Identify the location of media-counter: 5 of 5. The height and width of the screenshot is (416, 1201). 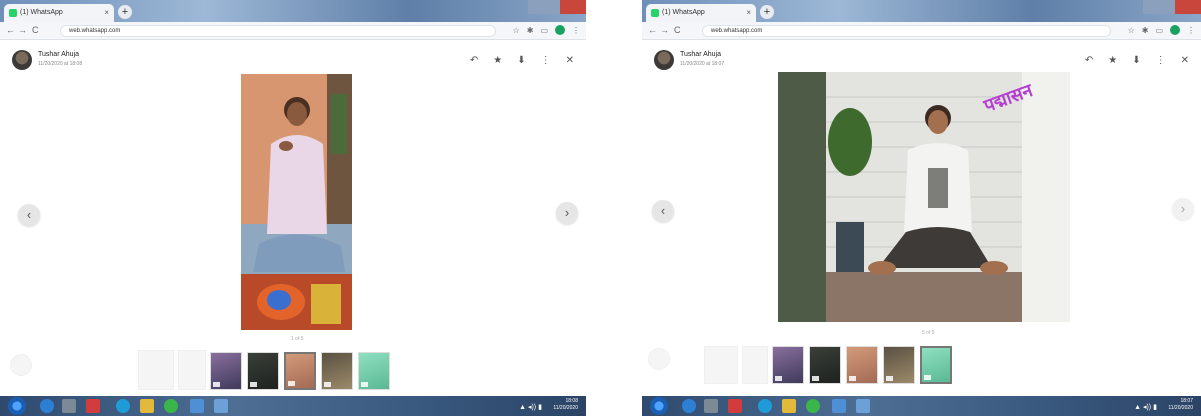
(928, 333).